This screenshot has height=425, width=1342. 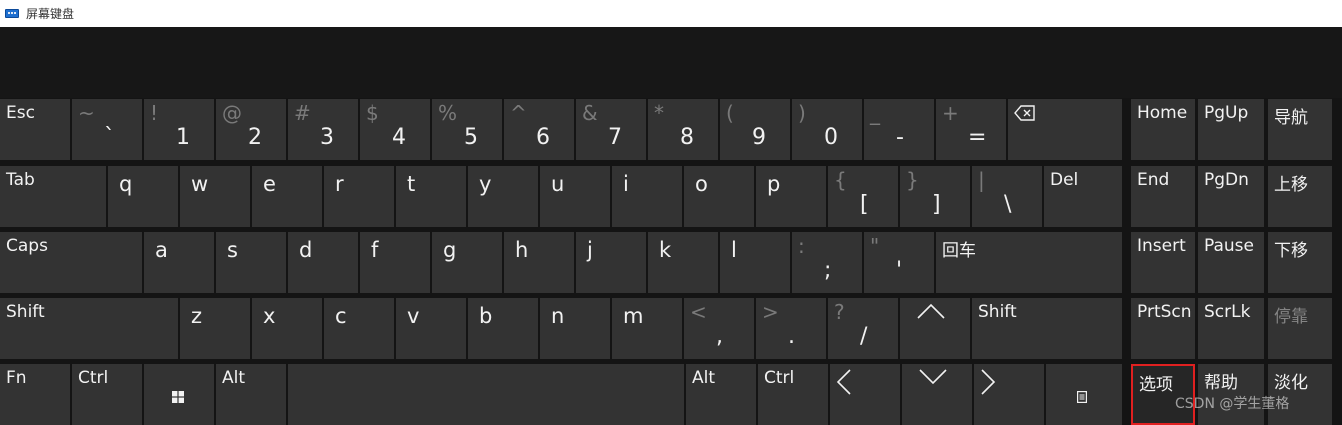 What do you see at coordinates (53, 196) in the screenshot?
I see `tab-key: Tab` at bounding box center [53, 196].